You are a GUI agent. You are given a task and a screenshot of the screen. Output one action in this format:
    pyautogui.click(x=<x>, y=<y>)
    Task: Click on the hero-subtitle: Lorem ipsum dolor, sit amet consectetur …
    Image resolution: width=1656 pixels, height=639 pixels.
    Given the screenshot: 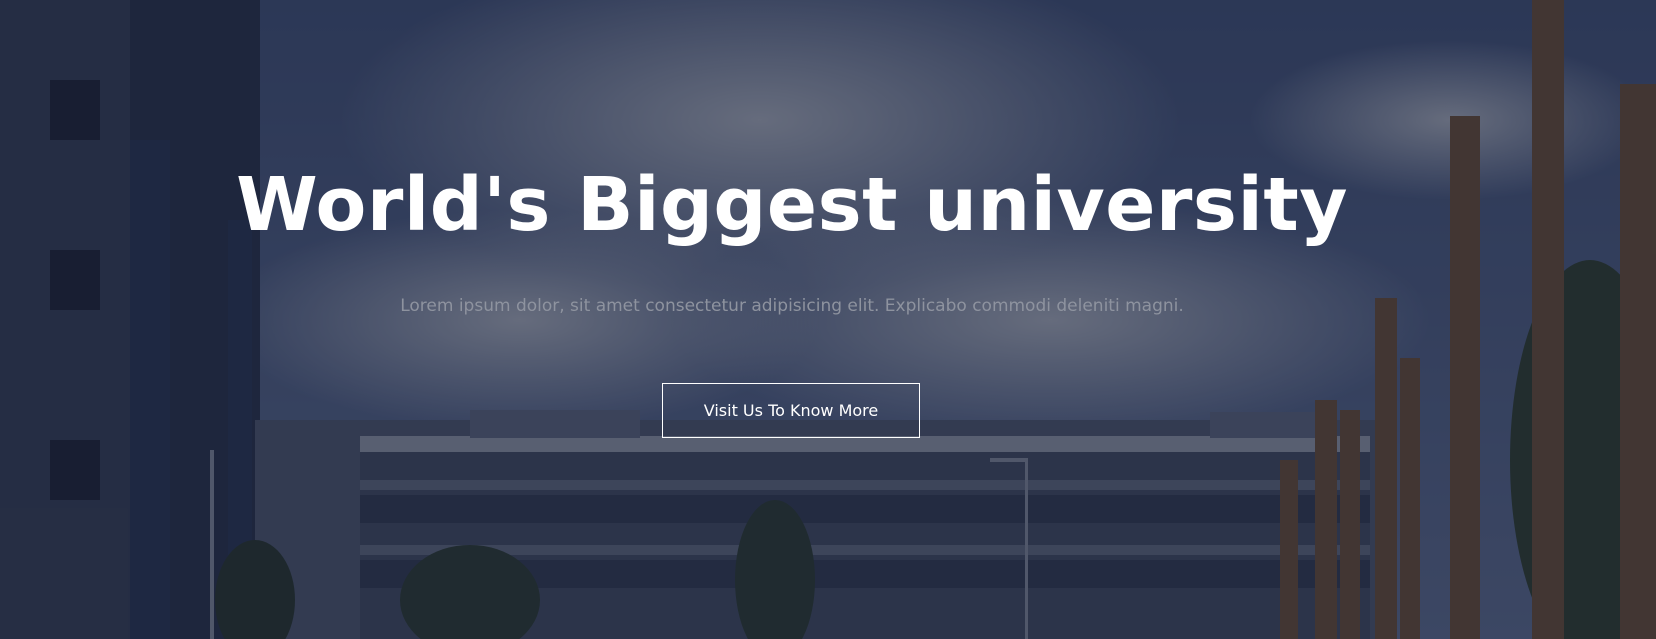 What is the action you would take?
    pyautogui.click(x=792, y=306)
    